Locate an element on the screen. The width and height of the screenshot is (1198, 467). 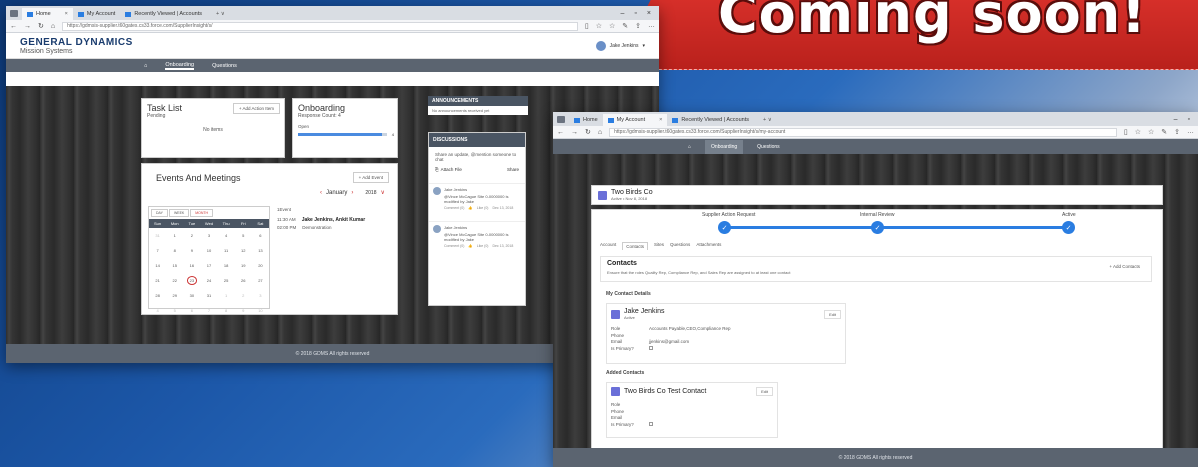
tab-my-account: My Account is located at coordinates (96, 14).